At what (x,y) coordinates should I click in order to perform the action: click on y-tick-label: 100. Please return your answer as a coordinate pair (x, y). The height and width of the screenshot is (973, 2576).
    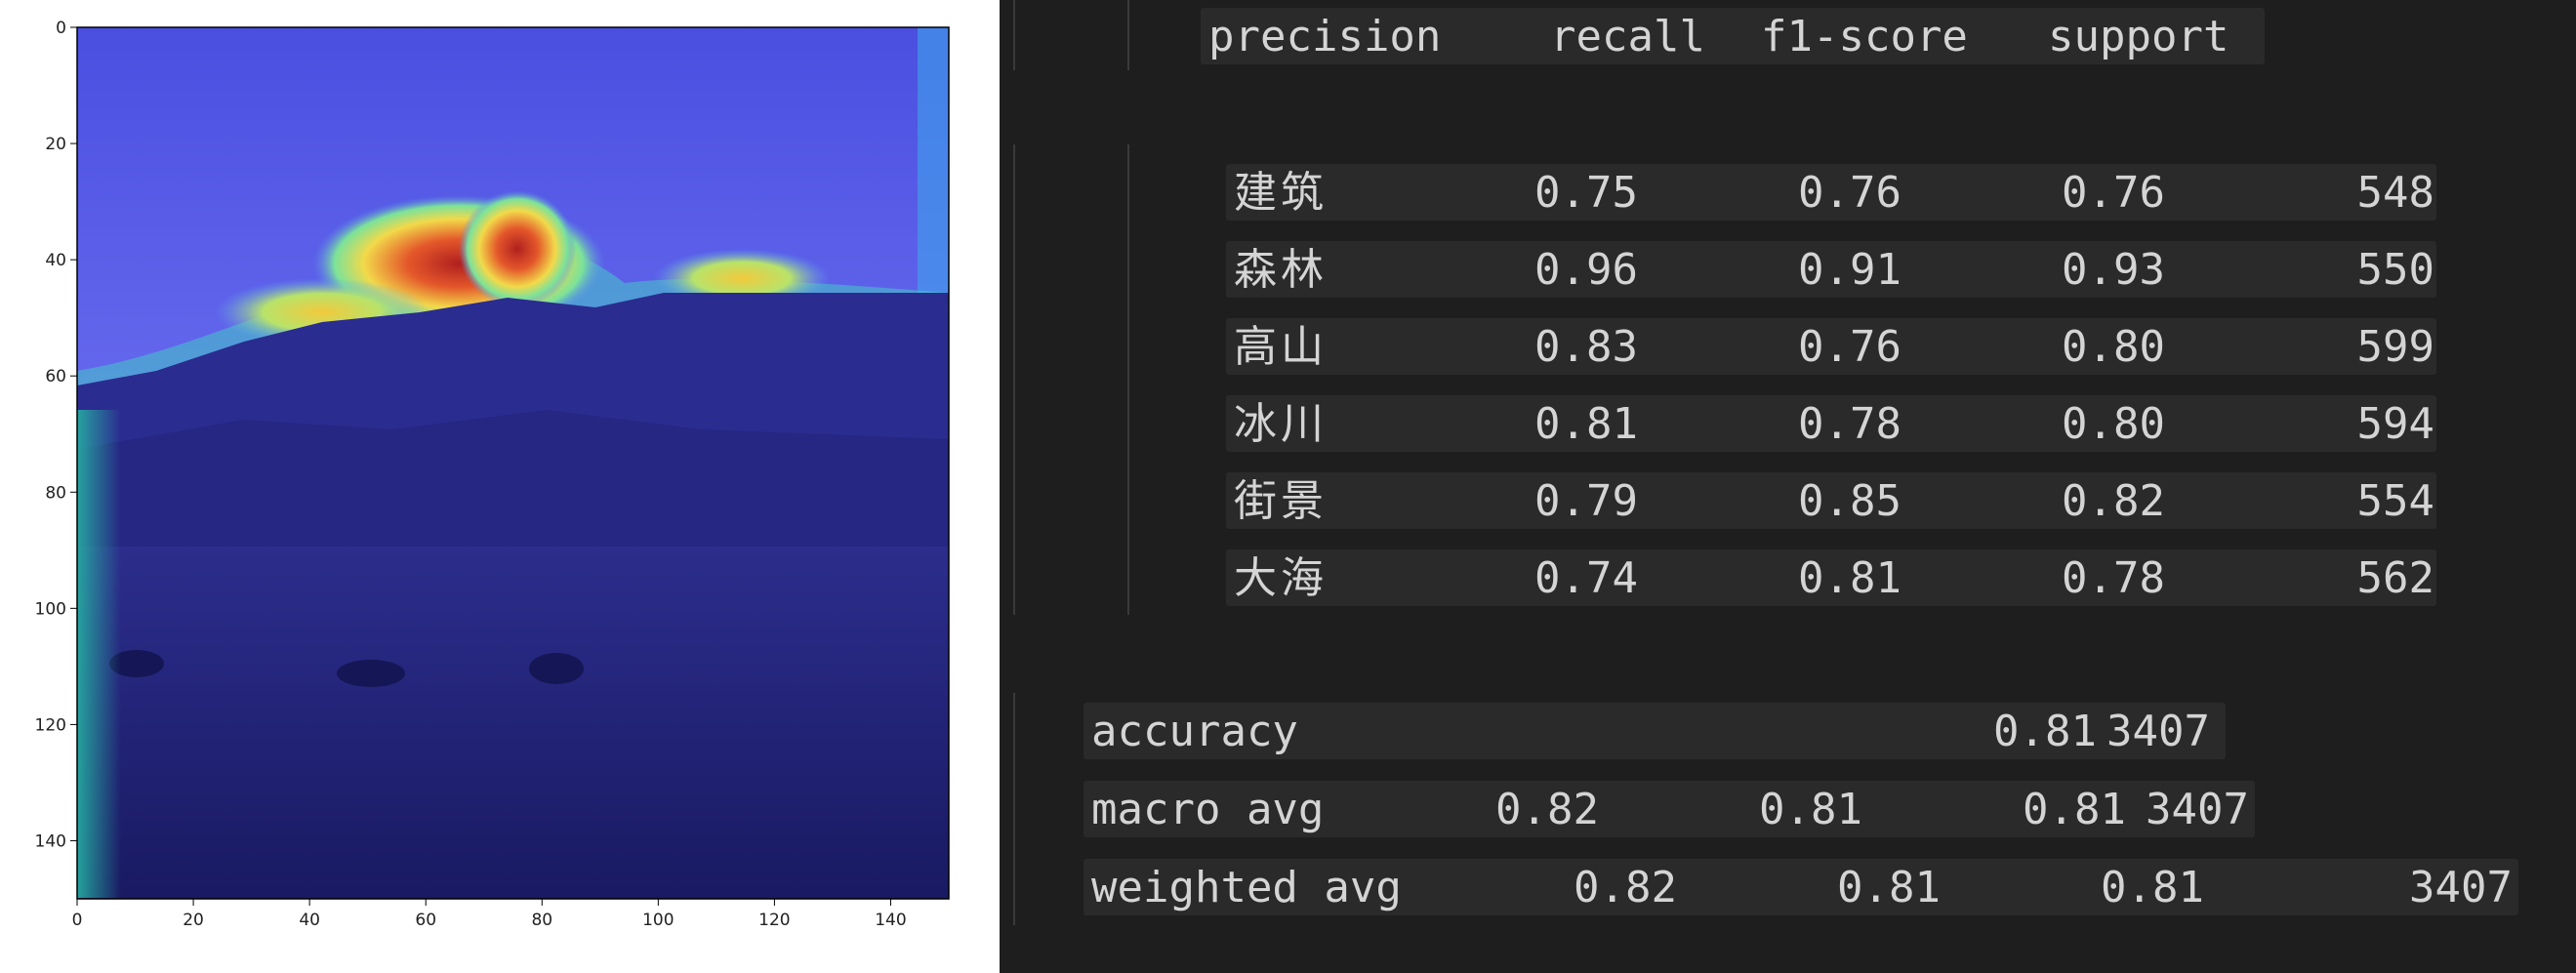
    Looking at the image, I should click on (50, 609).